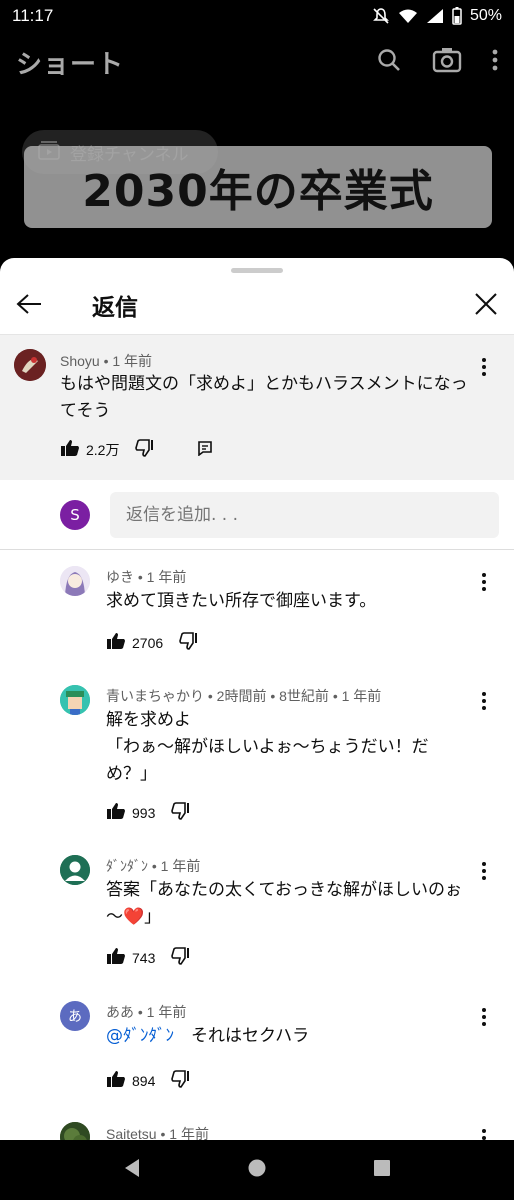  Describe the element at coordinates (381, 16) in the screenshot. I see `mute-icon` at that location.